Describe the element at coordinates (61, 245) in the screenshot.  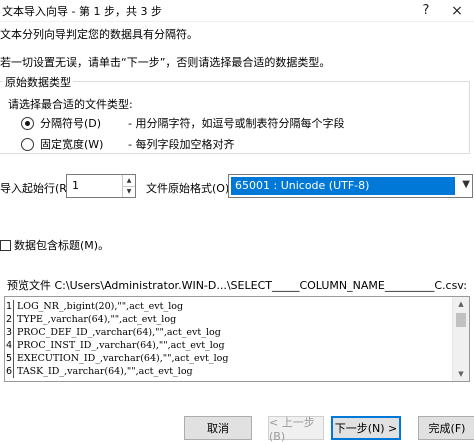
I see `headers-checkbox-label: 数据包含标题(M)。` at that location.